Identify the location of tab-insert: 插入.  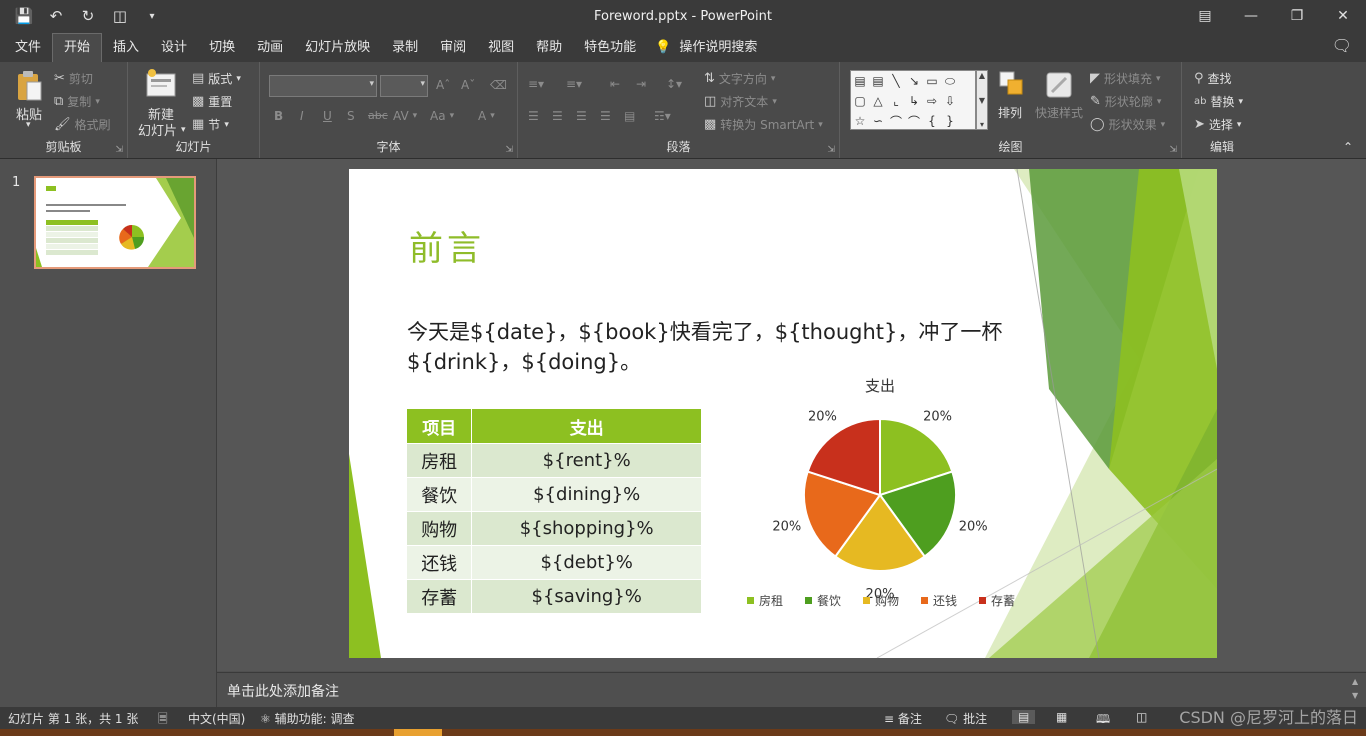
(126, 48).